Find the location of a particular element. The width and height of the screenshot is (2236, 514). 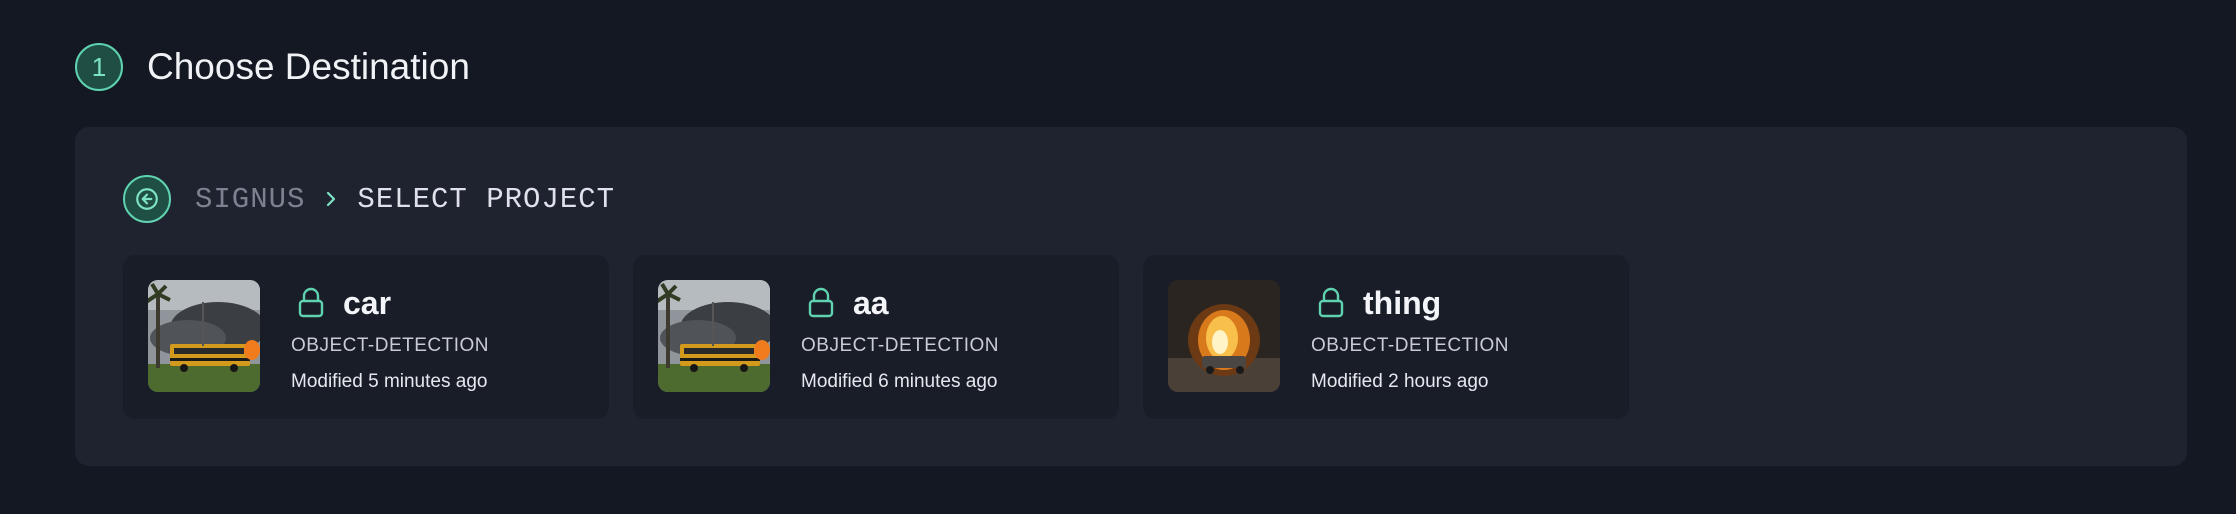

step-number-badge: 1 is located at coordinates (99, 67).